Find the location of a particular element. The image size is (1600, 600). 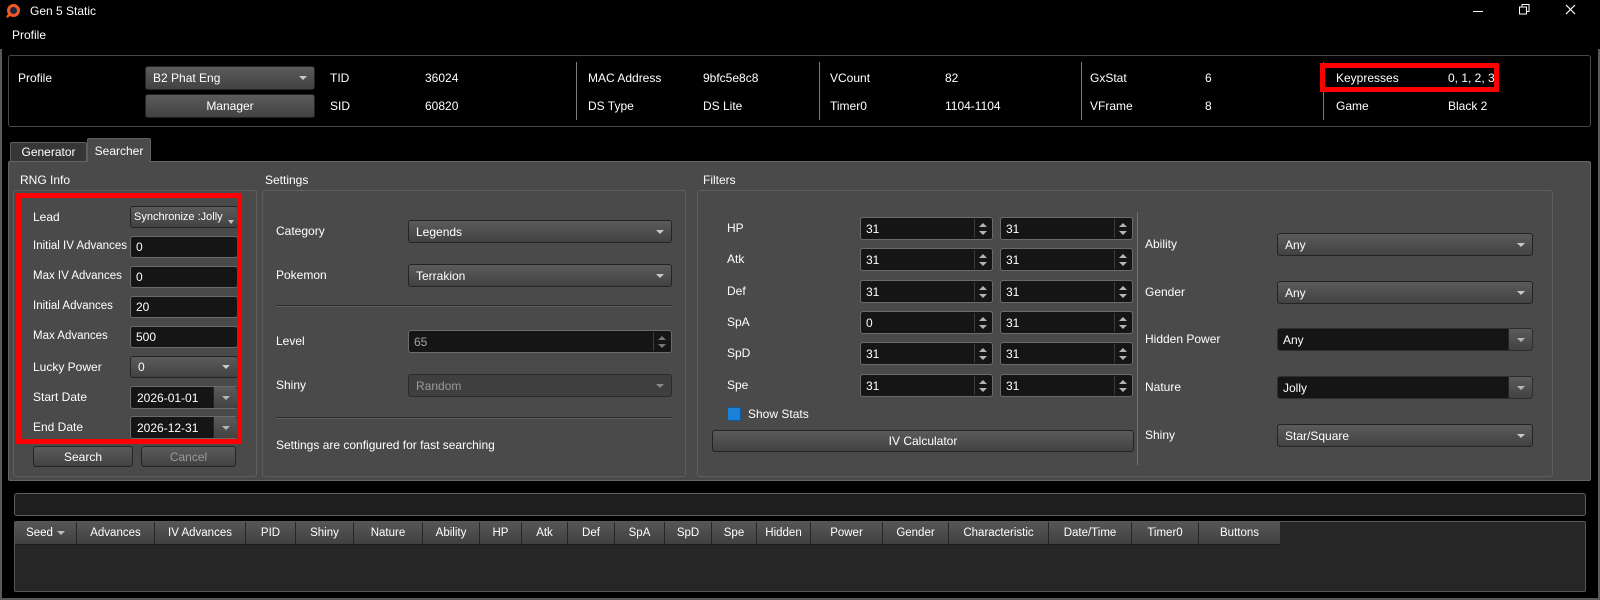

profile-combobox: B2 Phat Eng is located at coordinates (230, 78).